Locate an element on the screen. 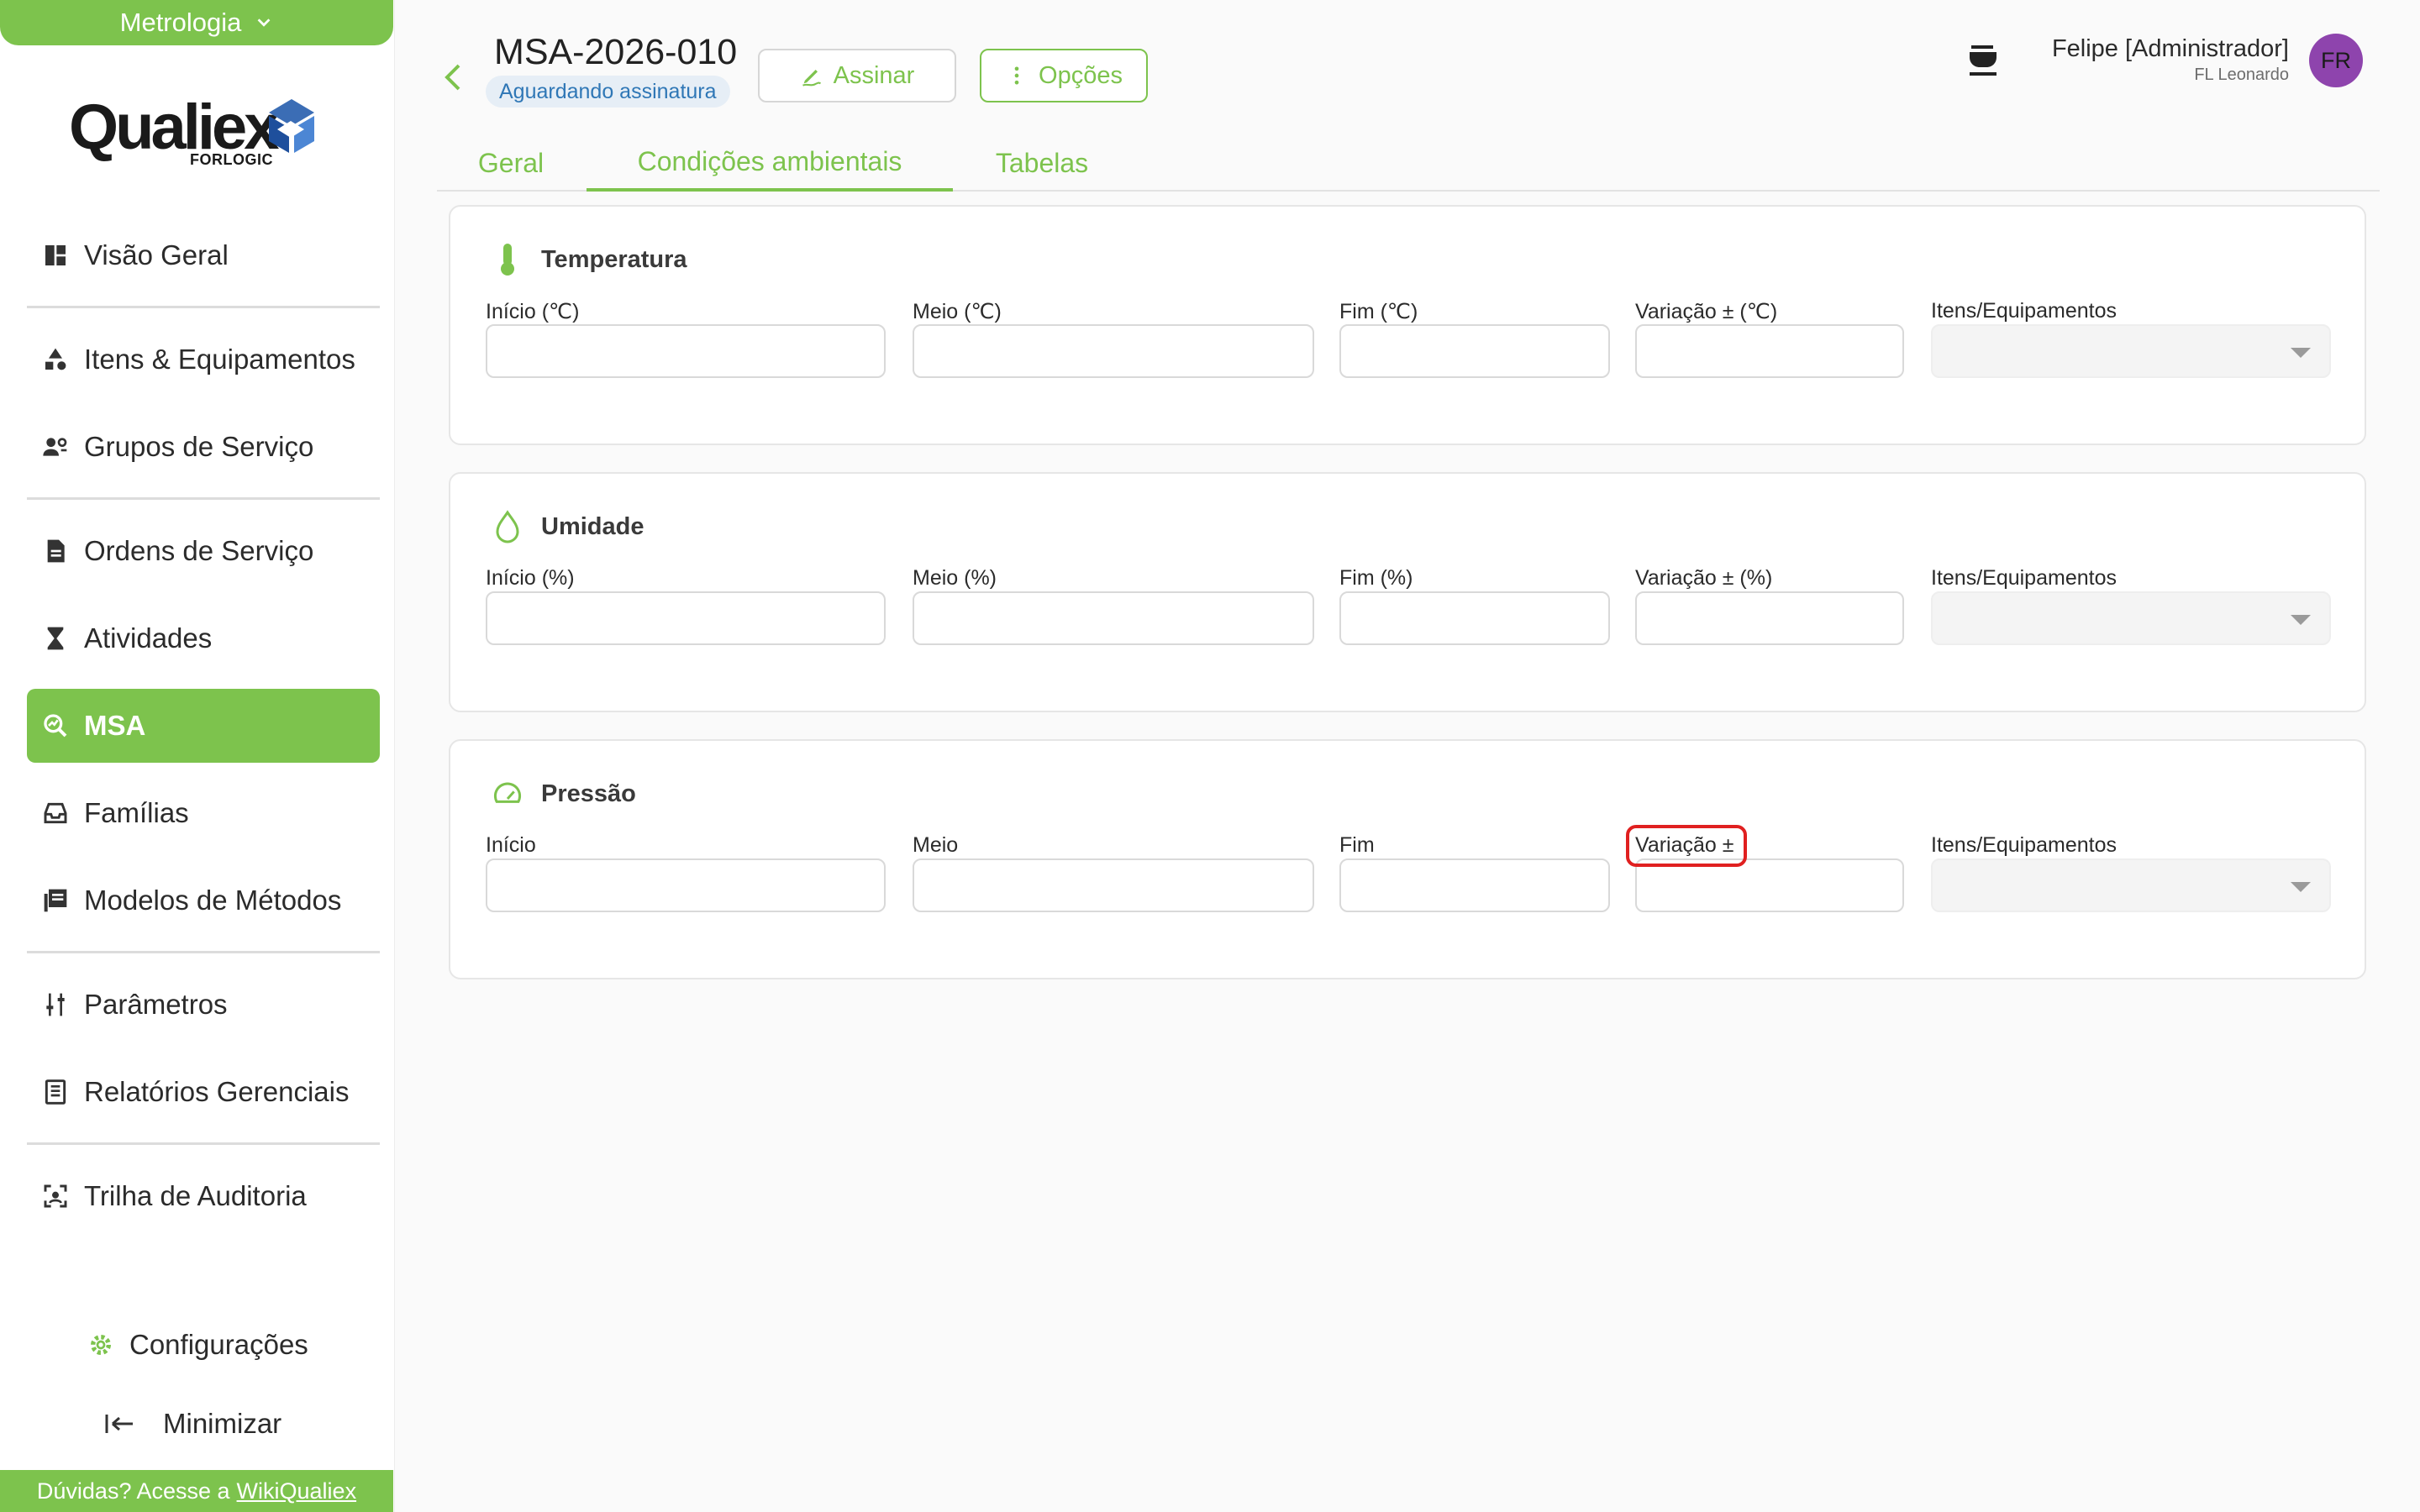 This screenshot has height=1512, width=2420. water-drop-icon is located at coordinates (508, 526).